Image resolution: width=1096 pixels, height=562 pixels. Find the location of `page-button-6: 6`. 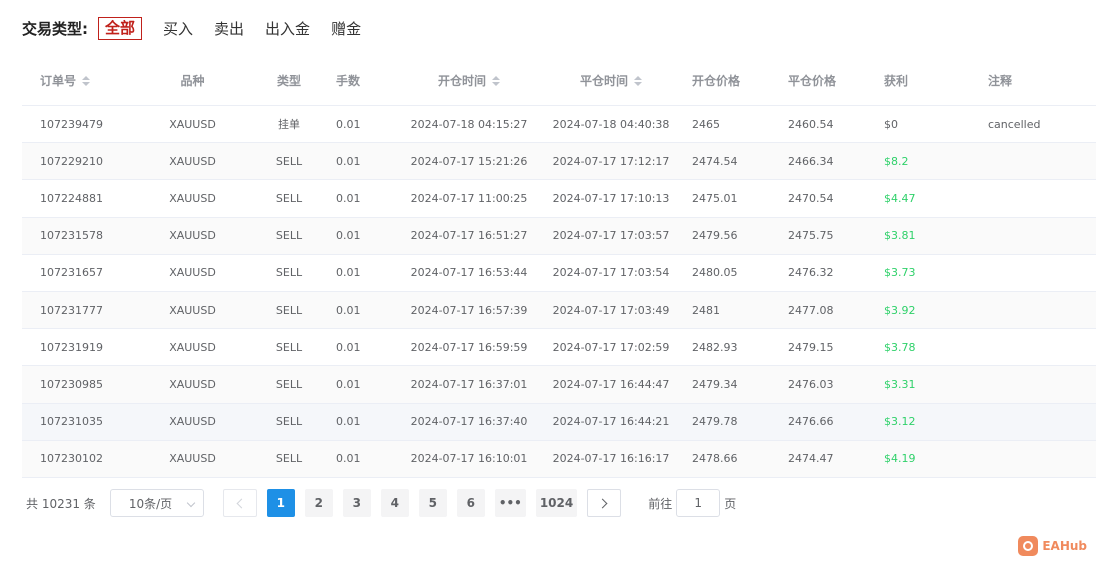

page-button-6: 6 is located at coordinates (470, 503).